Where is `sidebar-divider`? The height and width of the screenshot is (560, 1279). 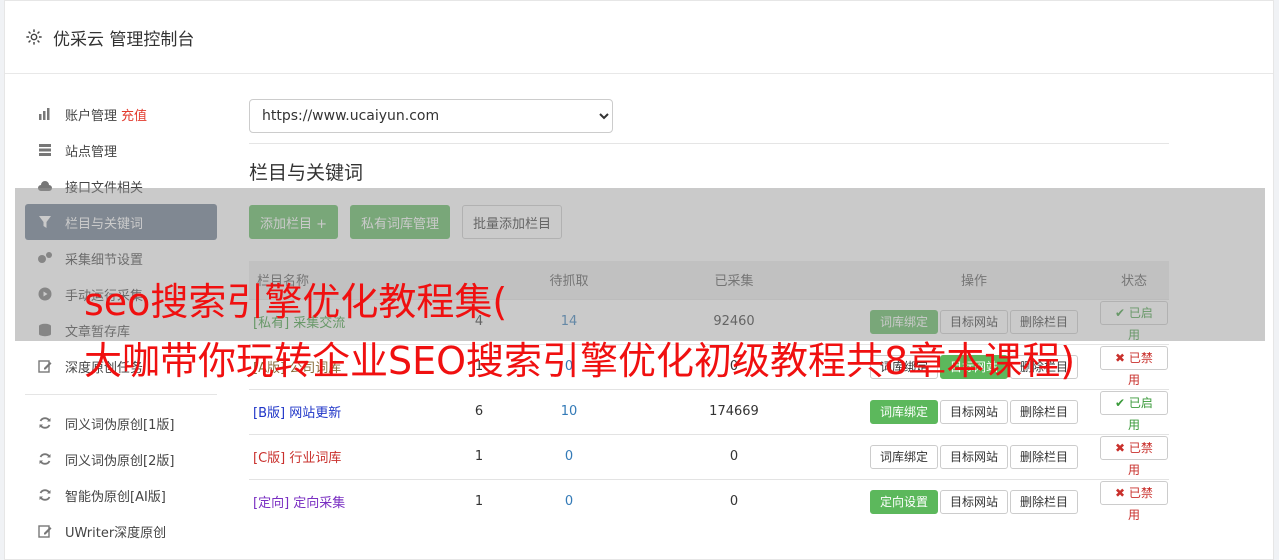
sidebar-divider is located at coordinates (121, 394).